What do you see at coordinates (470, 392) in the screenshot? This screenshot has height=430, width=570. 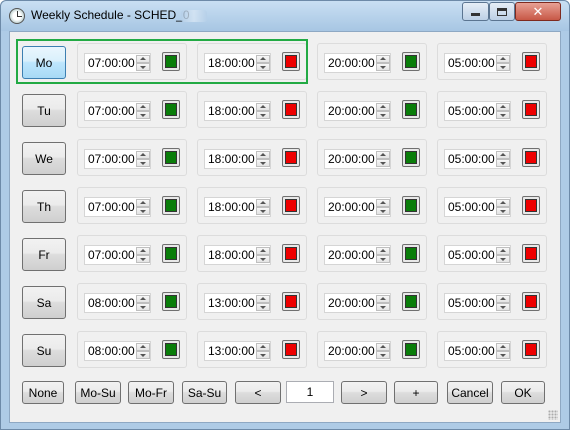 I see `cancel-button: Cancel` at bounding box center [470, 392].